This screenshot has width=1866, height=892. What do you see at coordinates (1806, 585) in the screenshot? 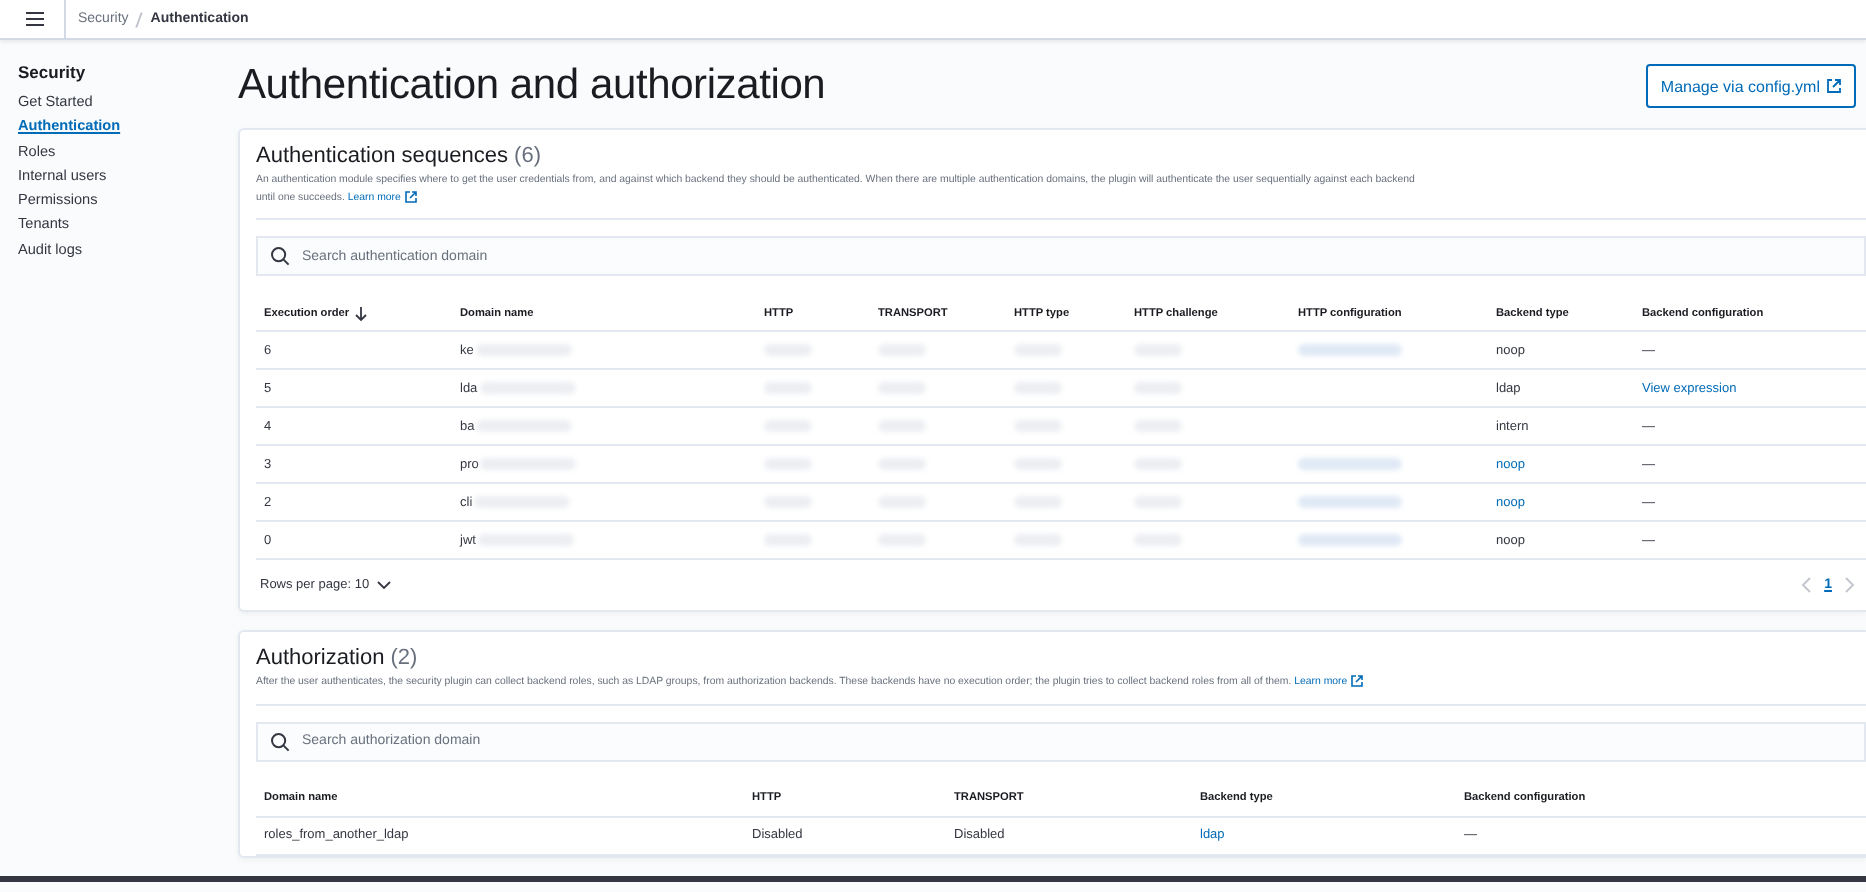
I see `chevron-left-icon` at bounding box center [1806, 585].